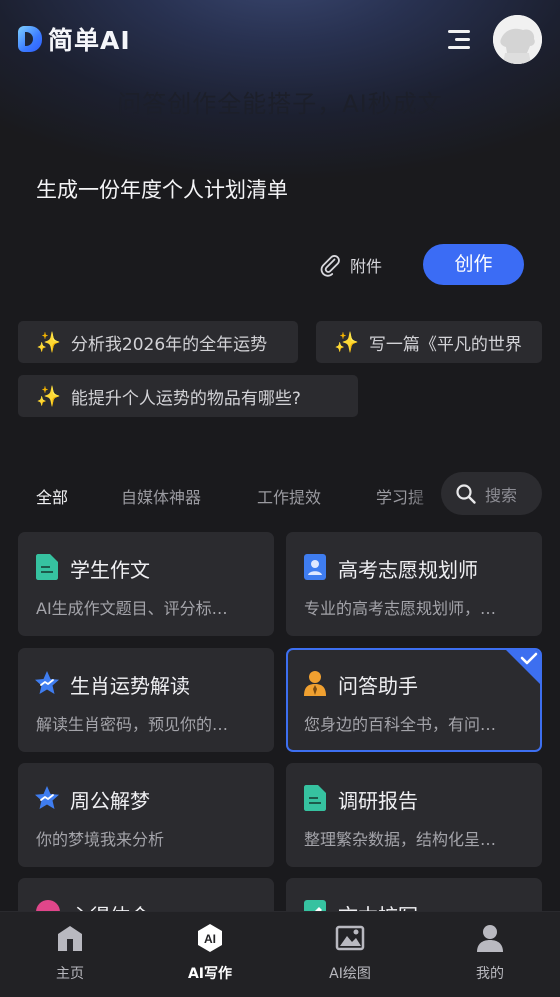 This screenshot has height=997, width=560. Describe the element at coordinates (425, 494) in the screenshot. I see `tabs-fade` at that location.